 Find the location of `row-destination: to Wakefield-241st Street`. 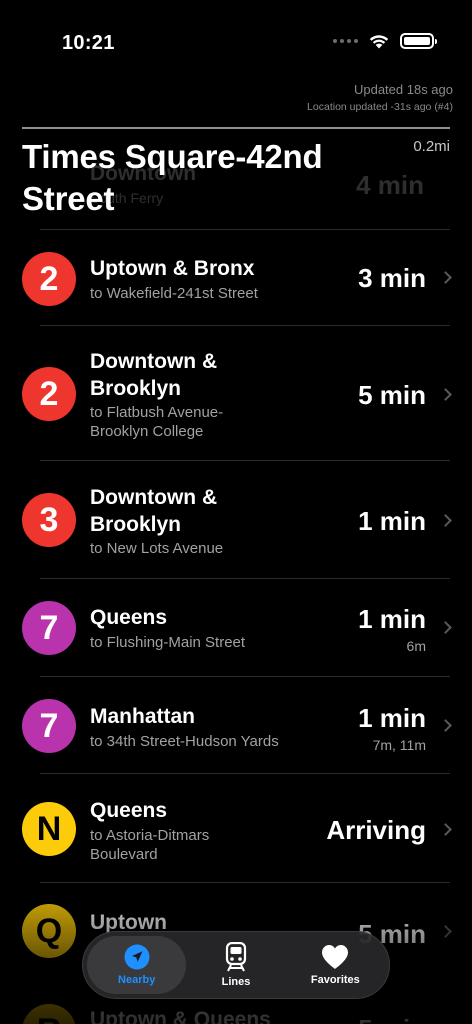

row-destination: to Wakefield-241st Street is located at coordinates (174, 293).